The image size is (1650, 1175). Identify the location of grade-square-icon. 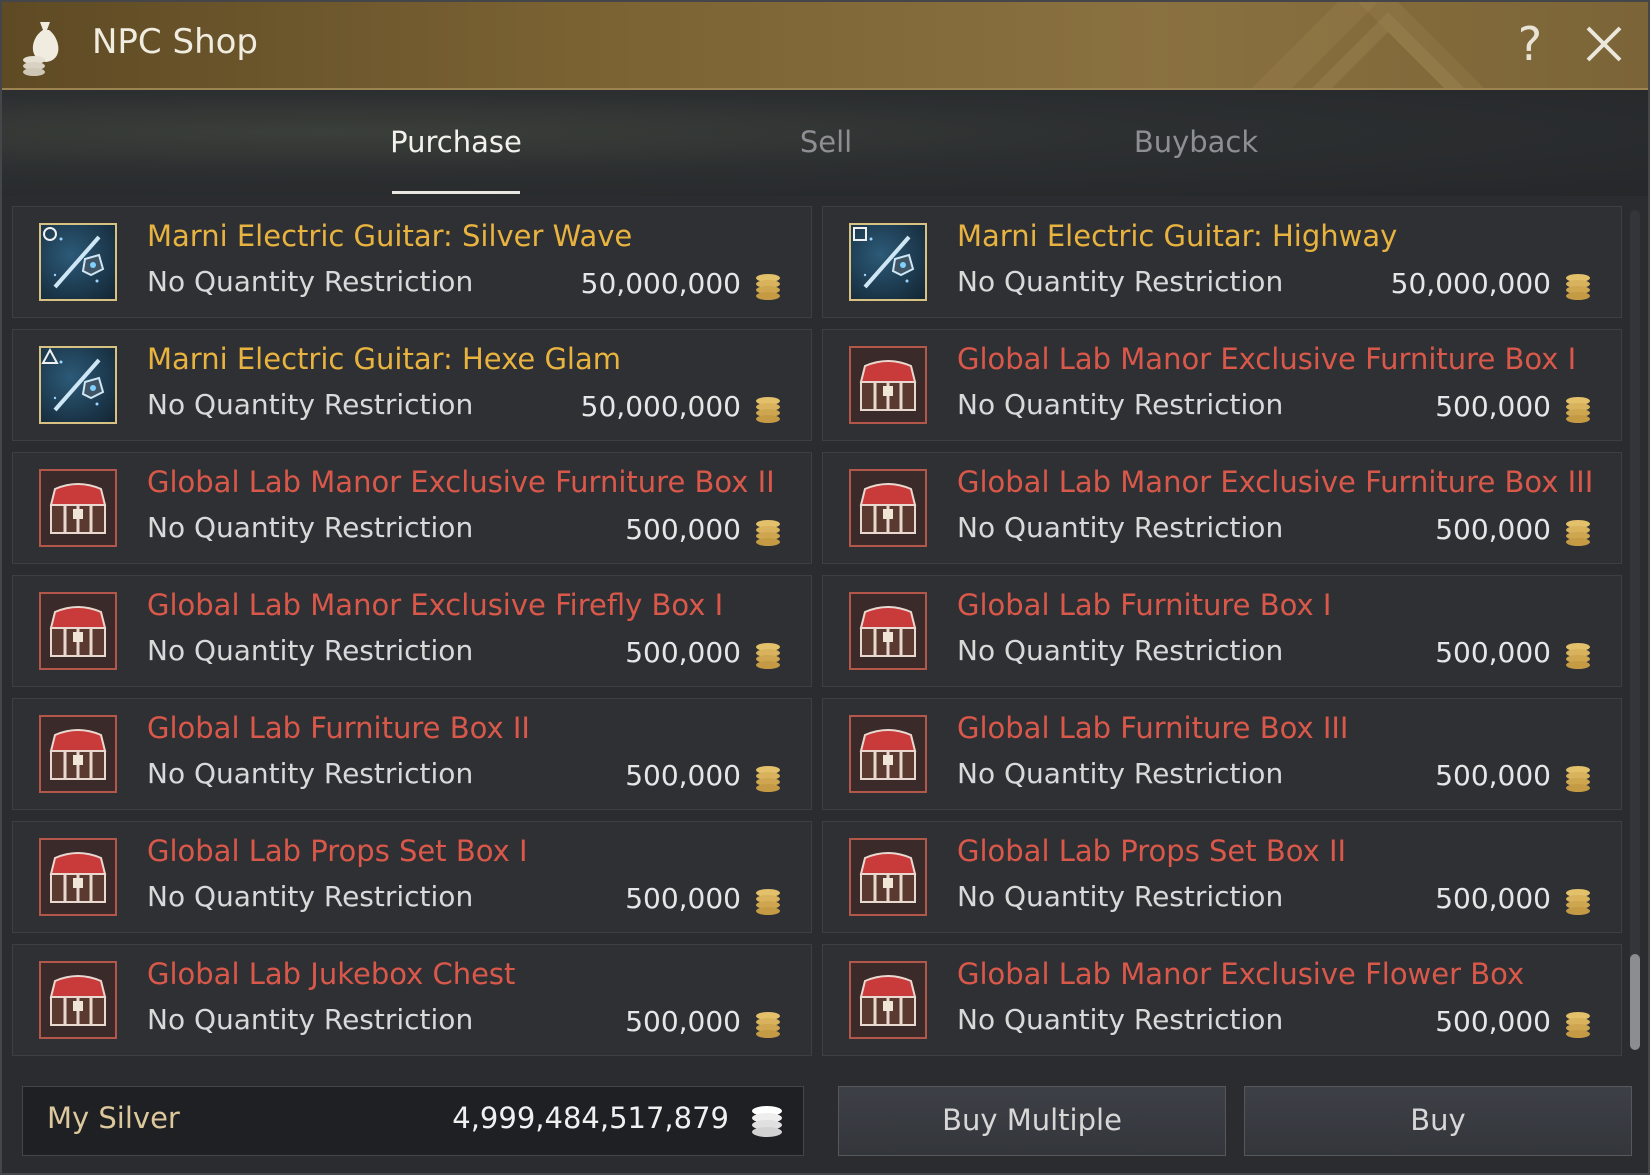
(860, 234).